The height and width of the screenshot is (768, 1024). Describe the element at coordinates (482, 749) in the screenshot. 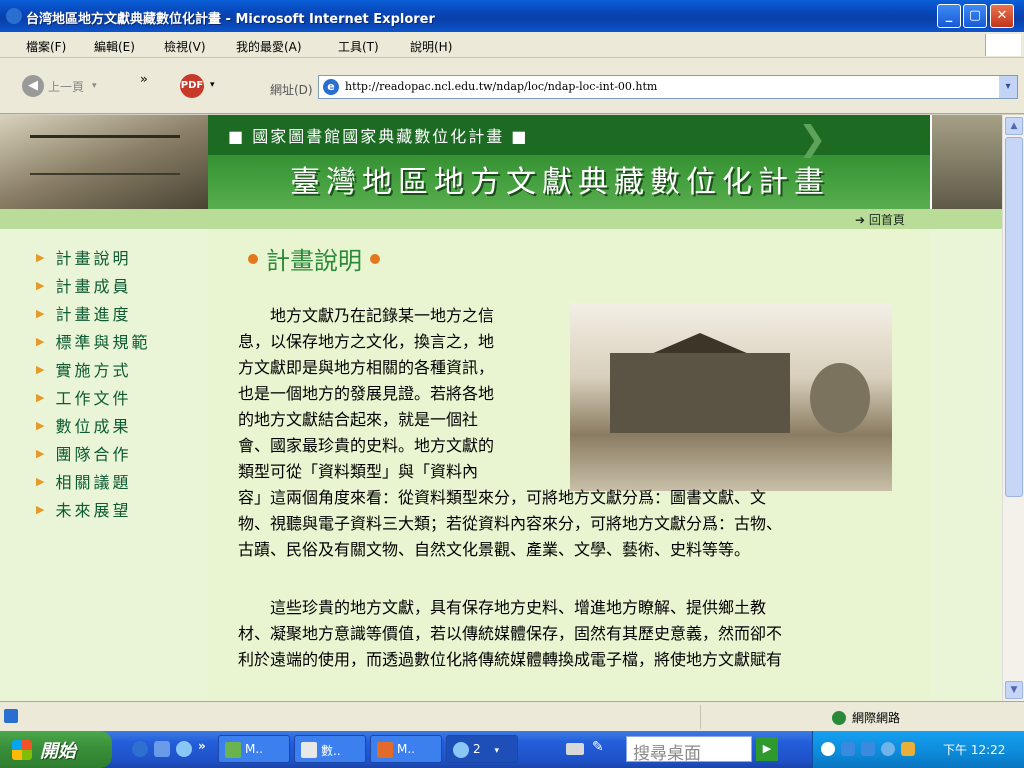

I see `task-button-ie-group: 2 ▾` at that location.